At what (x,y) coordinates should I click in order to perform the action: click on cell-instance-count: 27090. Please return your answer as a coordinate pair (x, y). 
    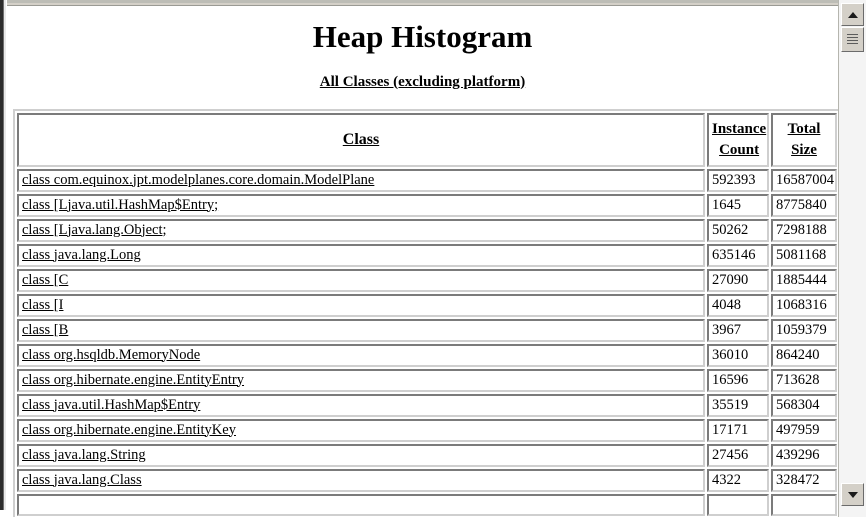
    Looking at the image, I should click on (738, 280).